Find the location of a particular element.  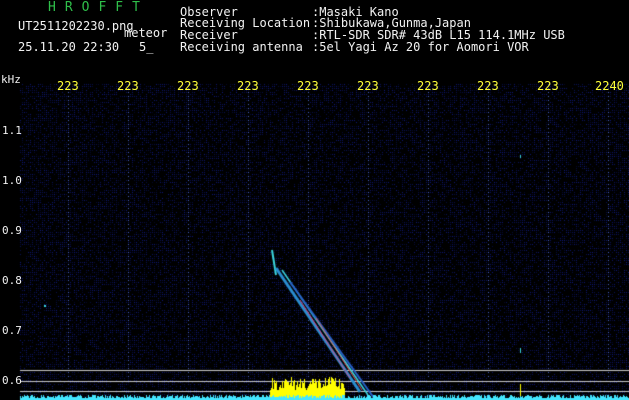

interval: 5_ is located at coordinates (146, 47).